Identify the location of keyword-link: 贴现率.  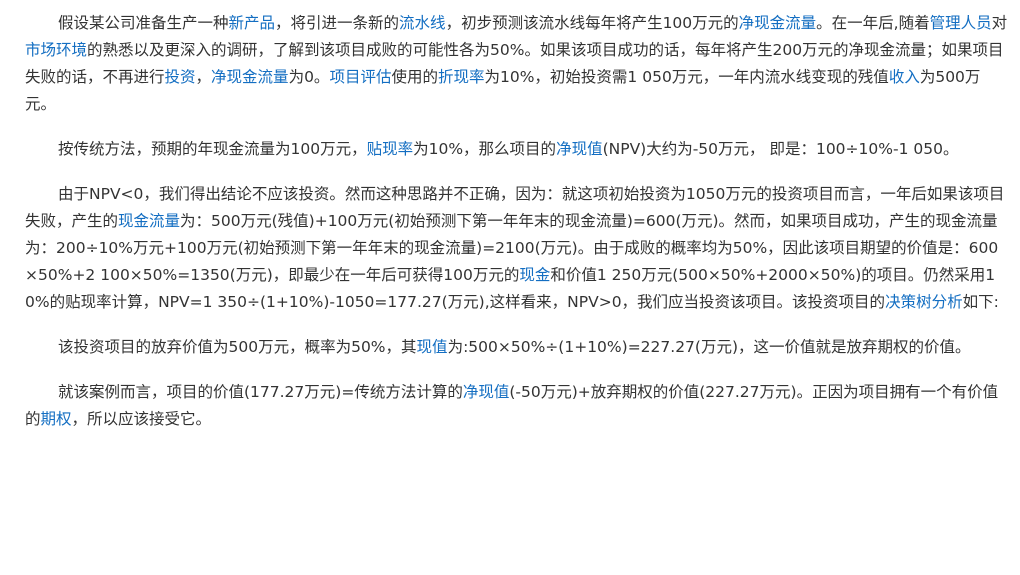
(390, 149).